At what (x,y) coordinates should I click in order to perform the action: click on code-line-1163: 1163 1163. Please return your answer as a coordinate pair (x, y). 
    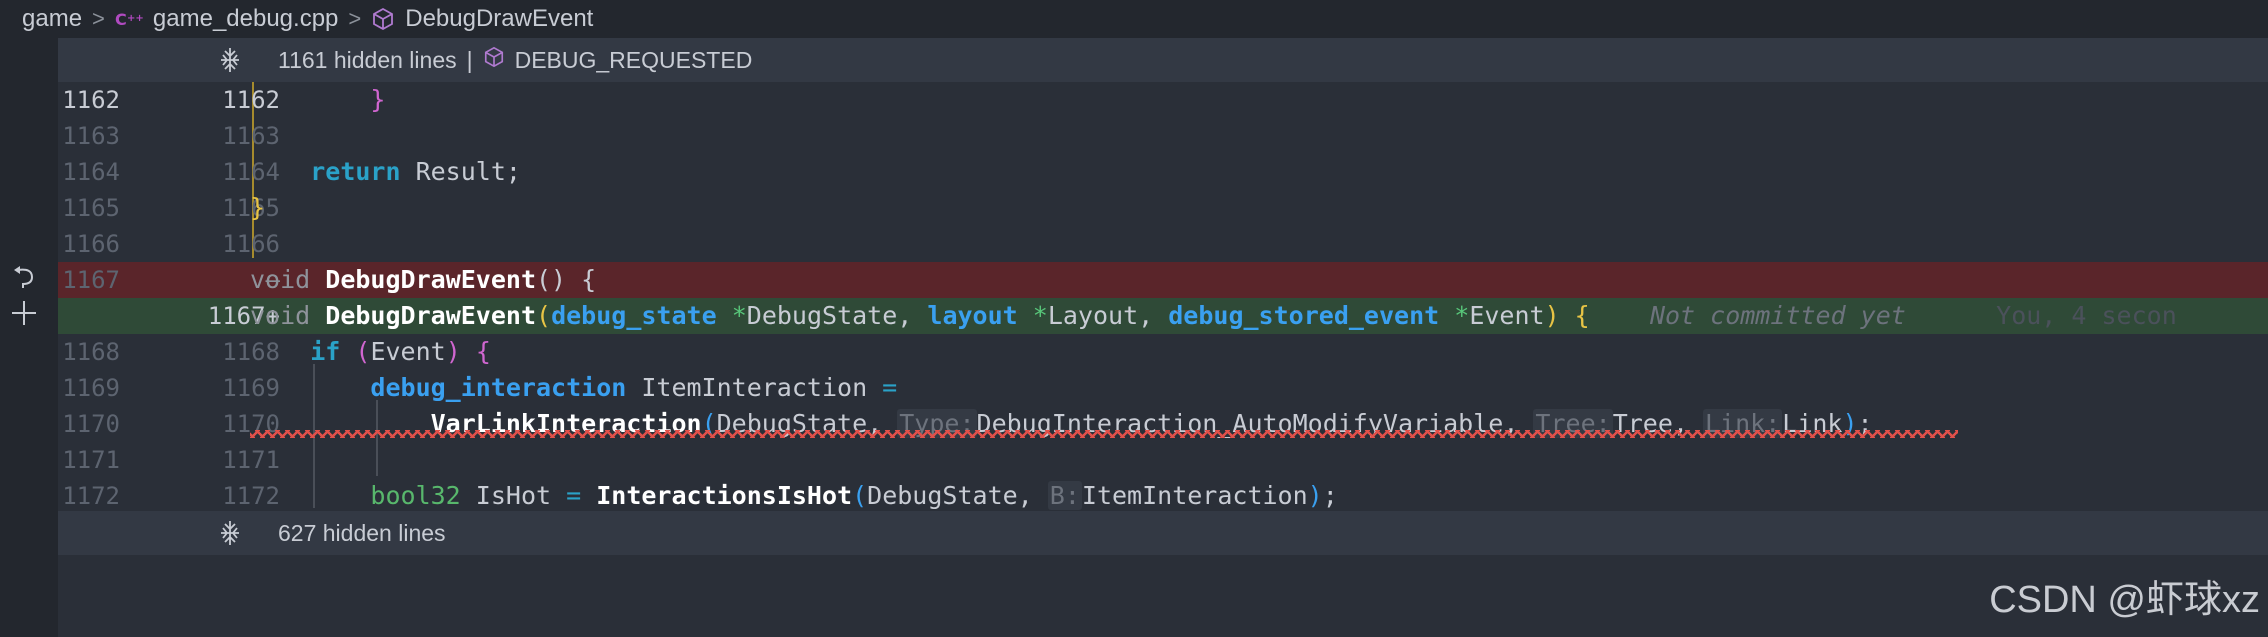
    Looking at the image, I should click on (1163, 136).